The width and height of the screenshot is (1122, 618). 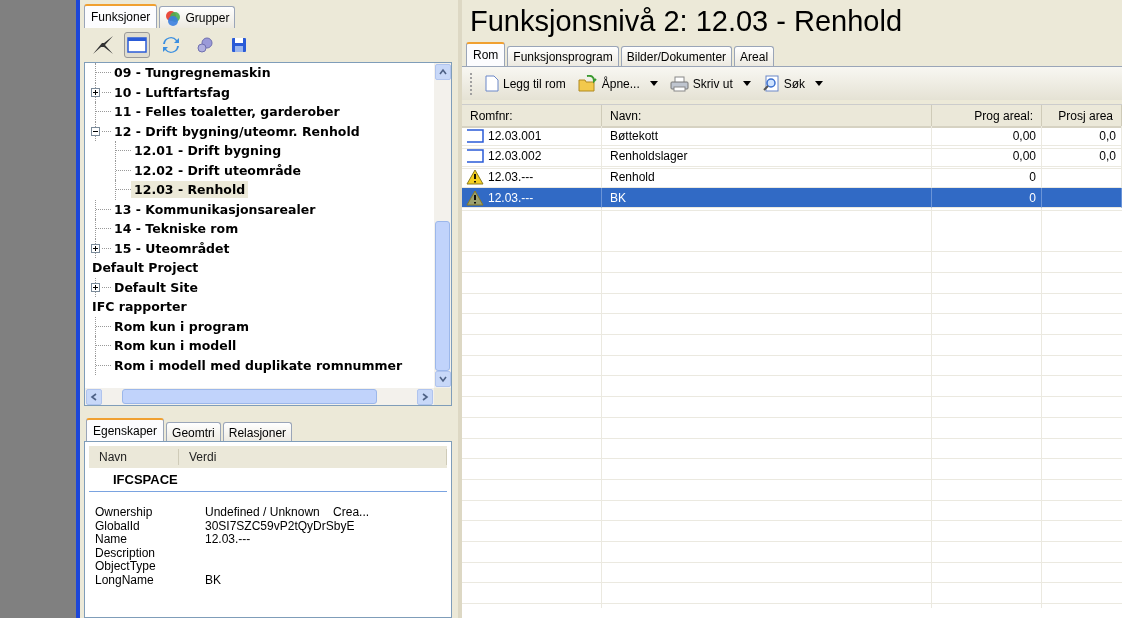 I want to click on tree-item: 12.03 - Renhold, so click(x=190, y=190).